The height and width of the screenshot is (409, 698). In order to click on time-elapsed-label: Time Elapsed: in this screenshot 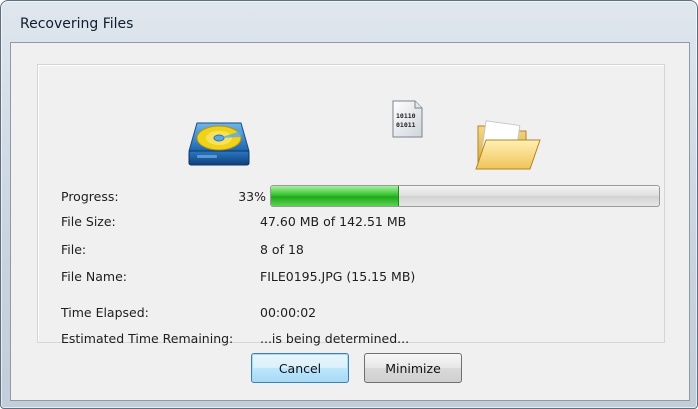, I will do `click(105, 312)`.